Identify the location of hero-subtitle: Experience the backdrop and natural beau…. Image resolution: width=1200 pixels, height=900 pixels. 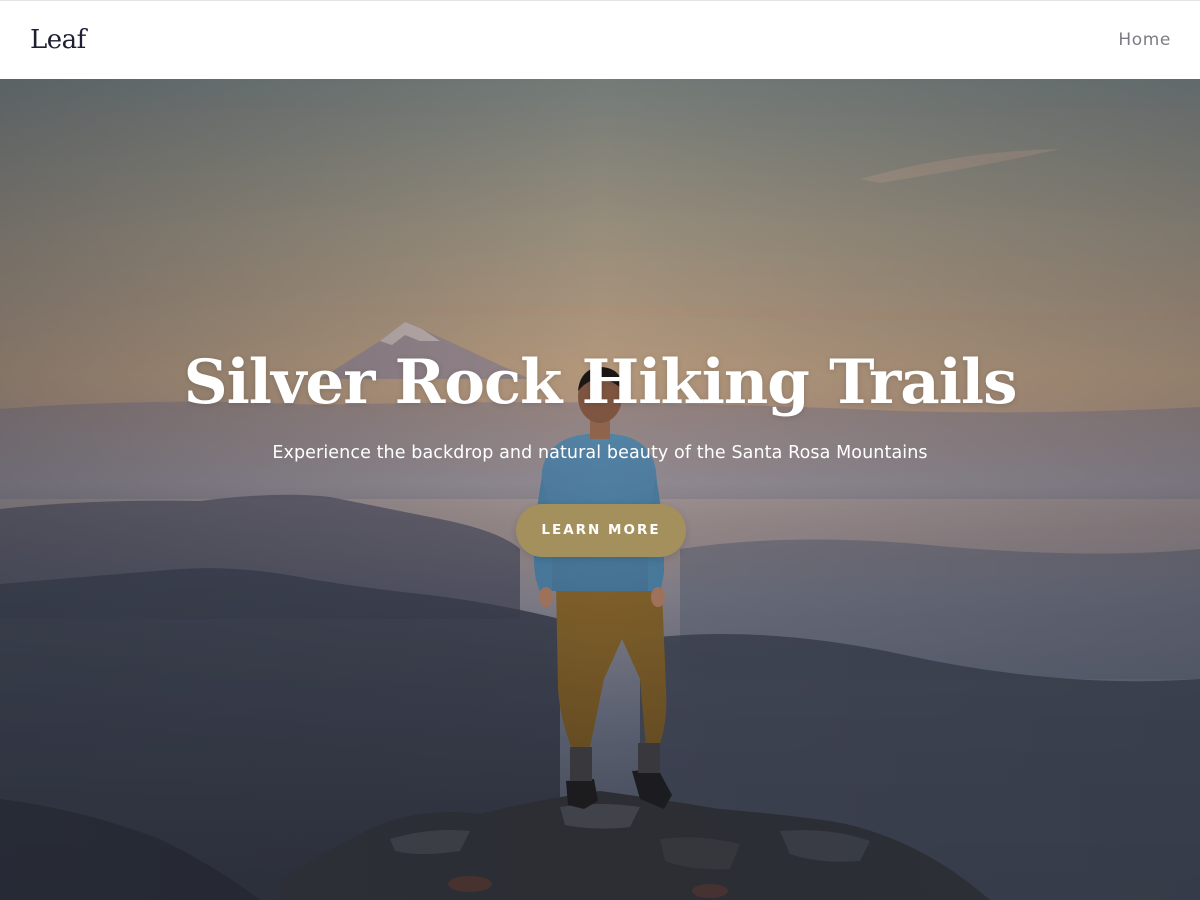
(600, 453).